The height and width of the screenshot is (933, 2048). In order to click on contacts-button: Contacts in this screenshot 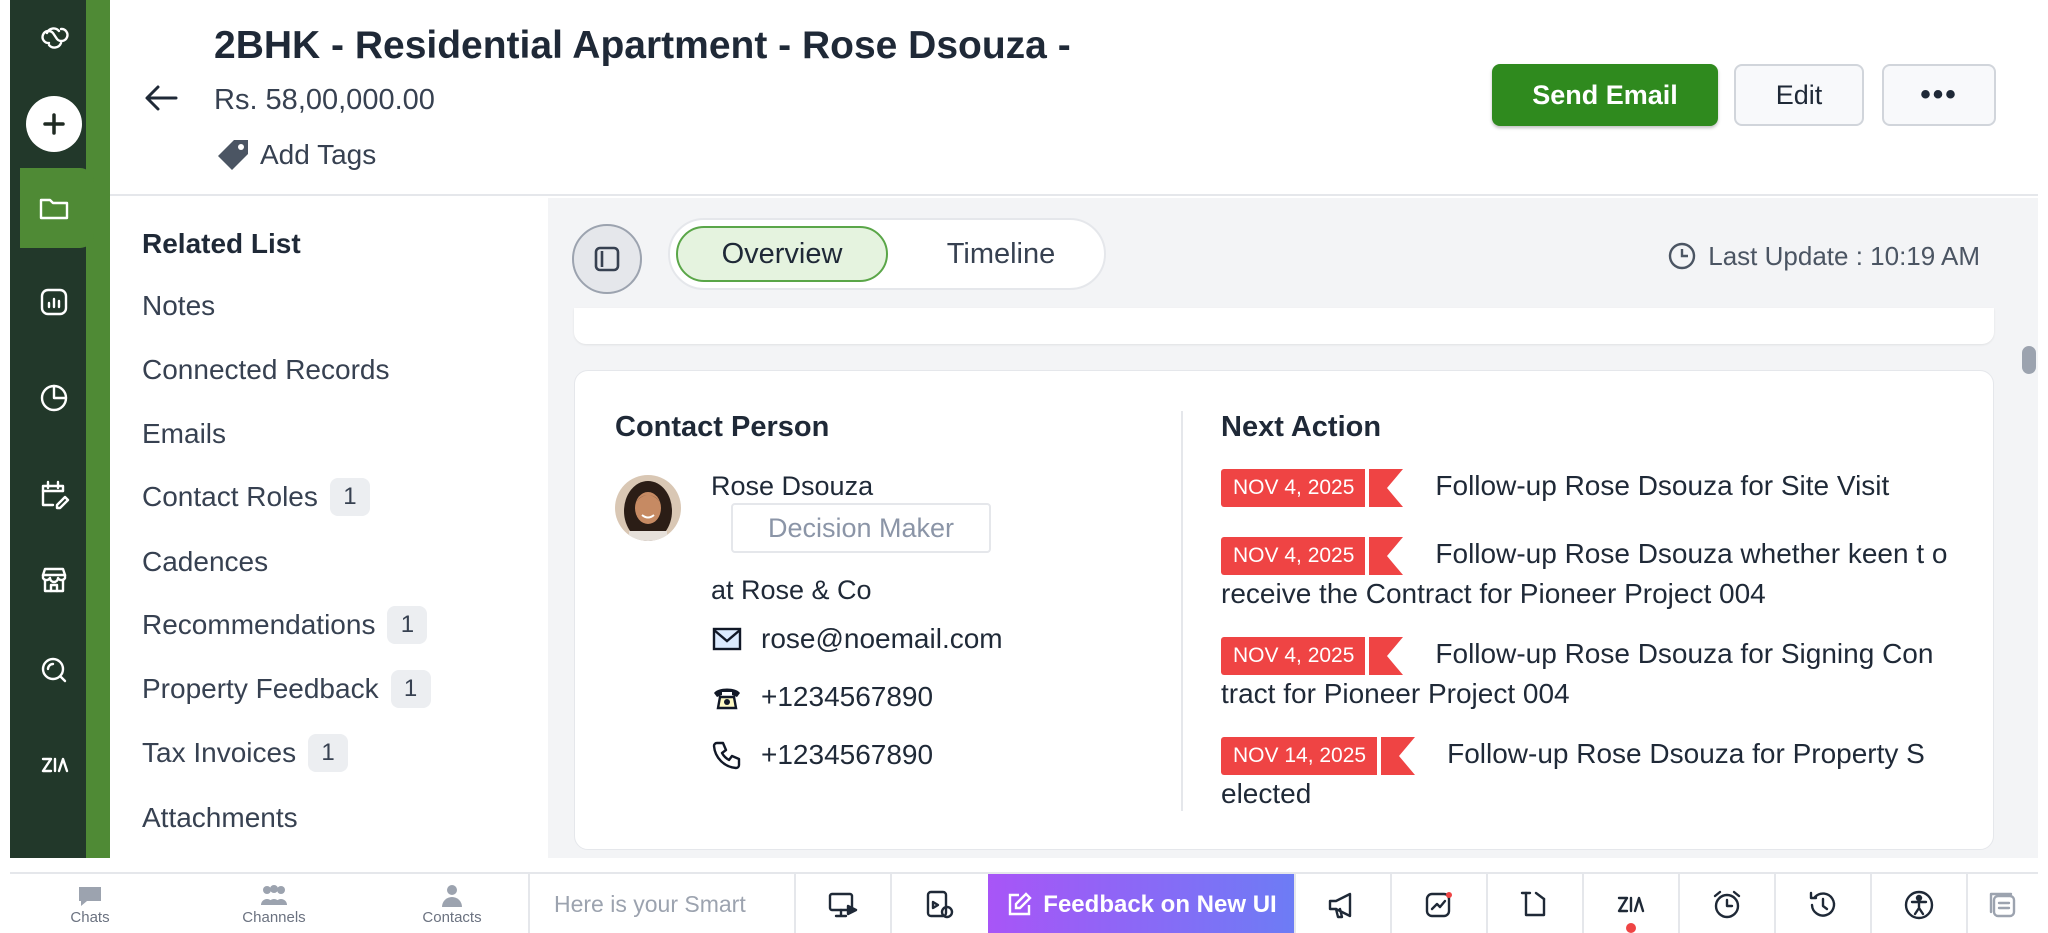, I will do `click(452, 903)`.